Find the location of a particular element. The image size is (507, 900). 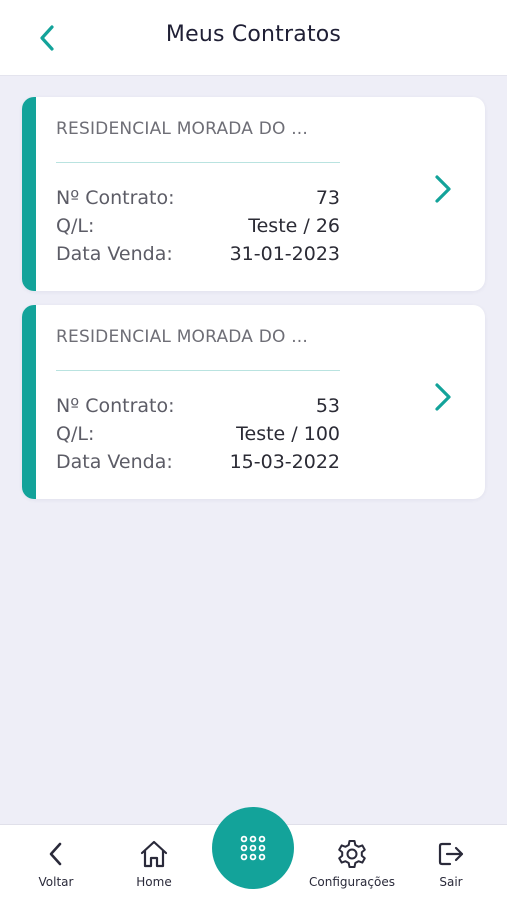

menu-fab-button is located at coordinates (253, 848).